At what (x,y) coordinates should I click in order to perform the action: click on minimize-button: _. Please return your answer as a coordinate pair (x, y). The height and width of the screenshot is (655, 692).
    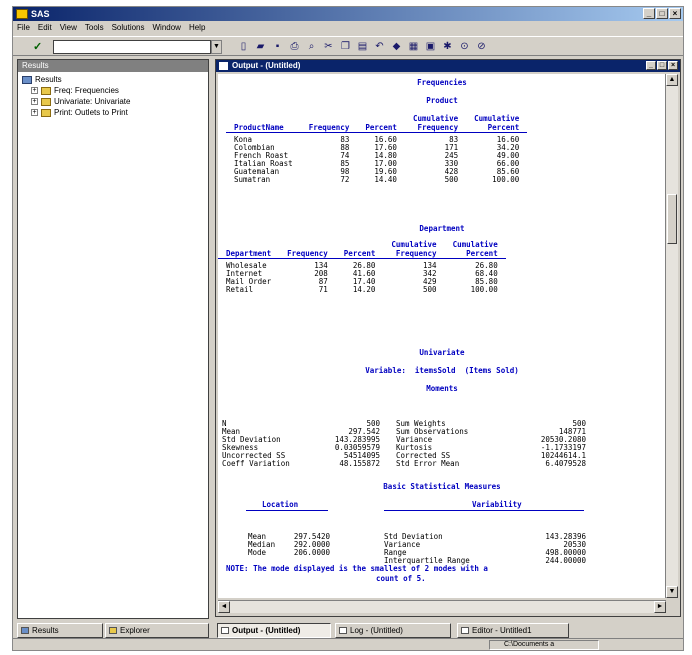
    Looking at the image, I should click on (649, 13).